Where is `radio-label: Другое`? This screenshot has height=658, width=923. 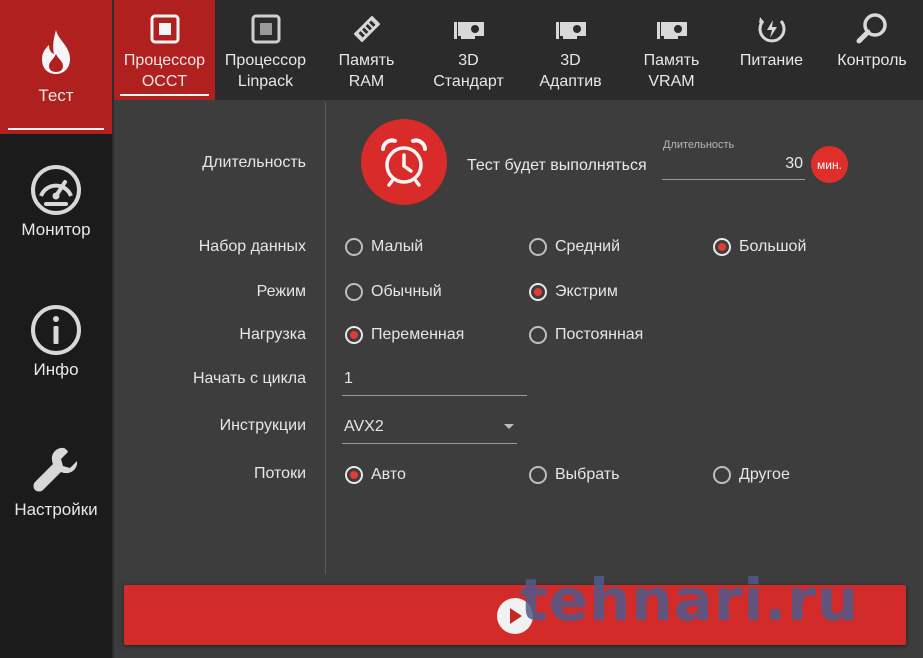
radio-label: Другое is located at coordinates (764, 474).